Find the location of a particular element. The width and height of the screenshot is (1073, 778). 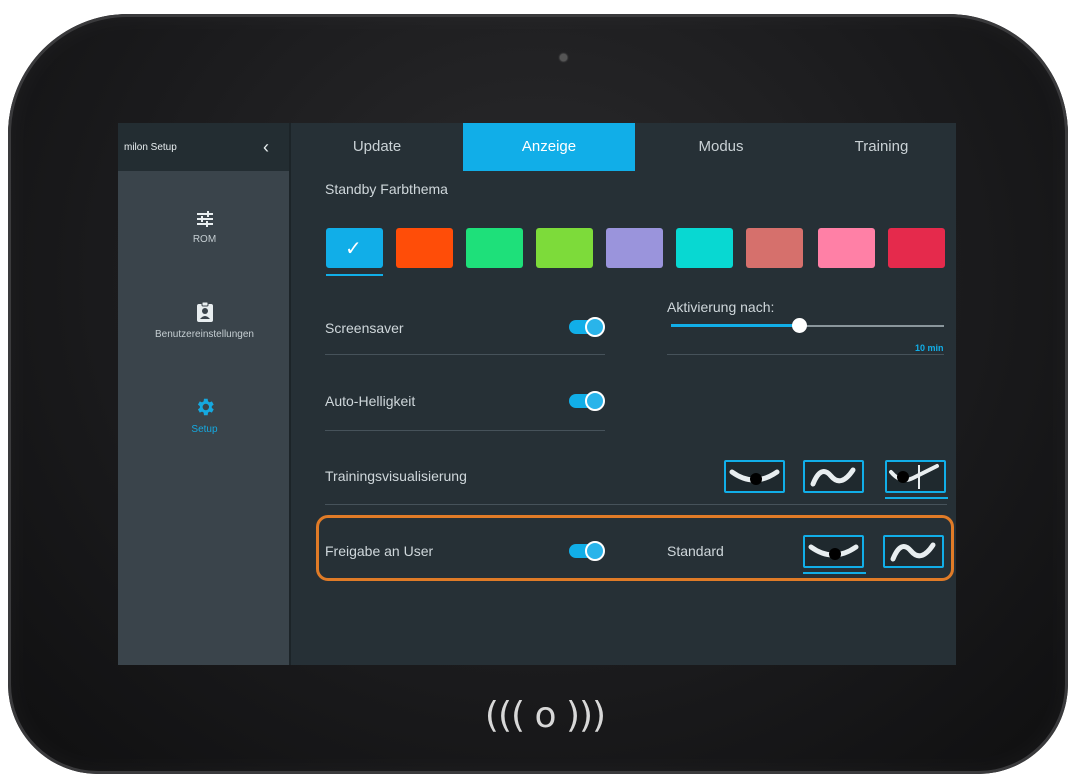

color-swatch: ✓ is located at coordinates (354, 248).